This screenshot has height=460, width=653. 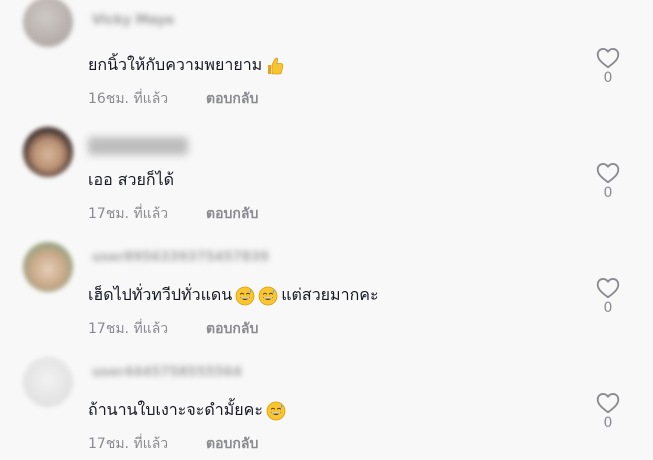 What do you see at coordinates (276, 65) in the screenshot?
I see `thumbs-up-icon` at bounding box center [276, 65].